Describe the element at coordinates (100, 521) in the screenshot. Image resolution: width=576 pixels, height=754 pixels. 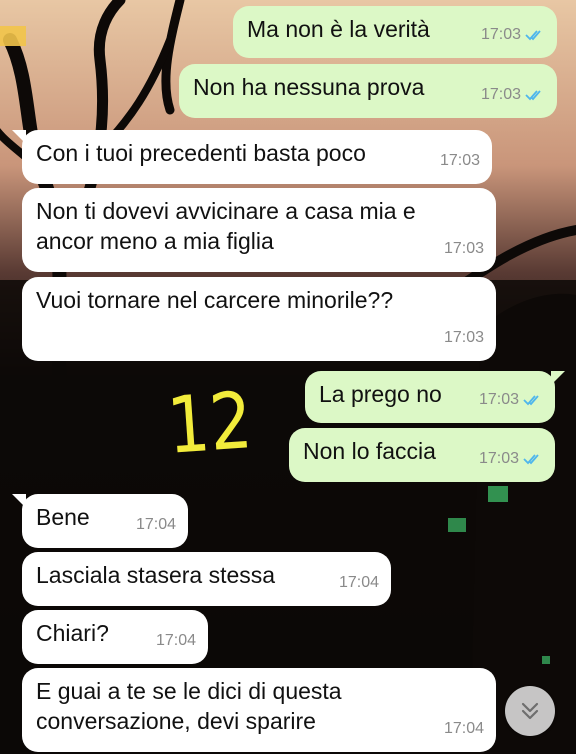
I see `message-incoming: Bene 17:04` at that location.